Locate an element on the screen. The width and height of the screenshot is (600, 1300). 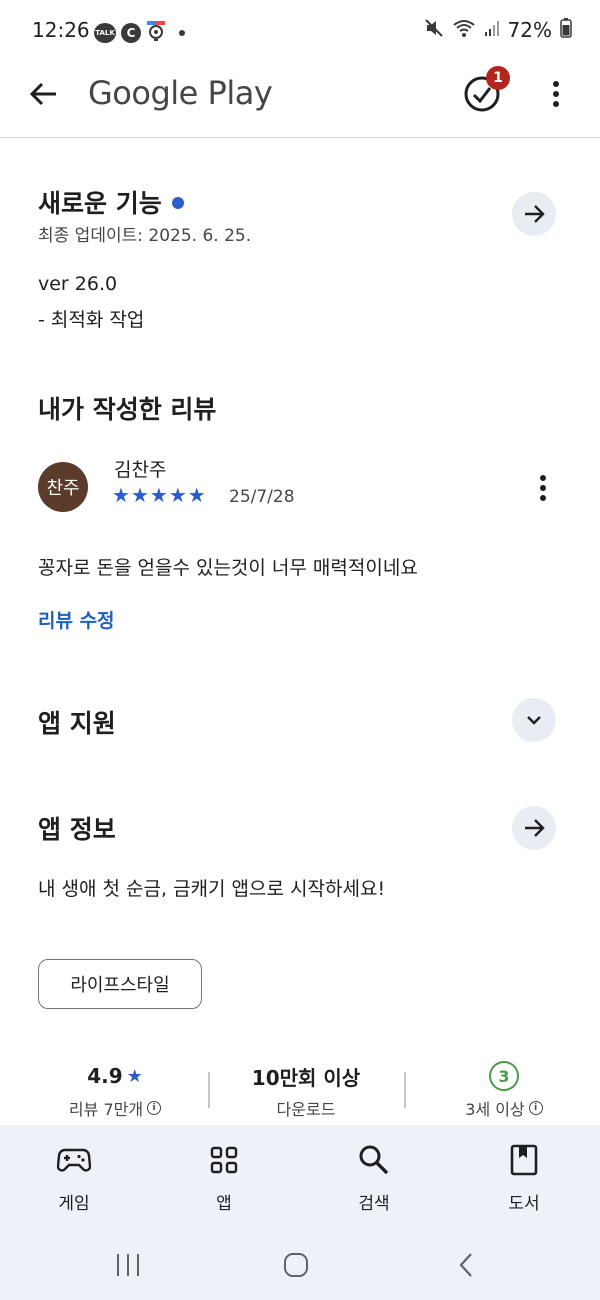
status-right: 72% is located at coordinates (498, 30).